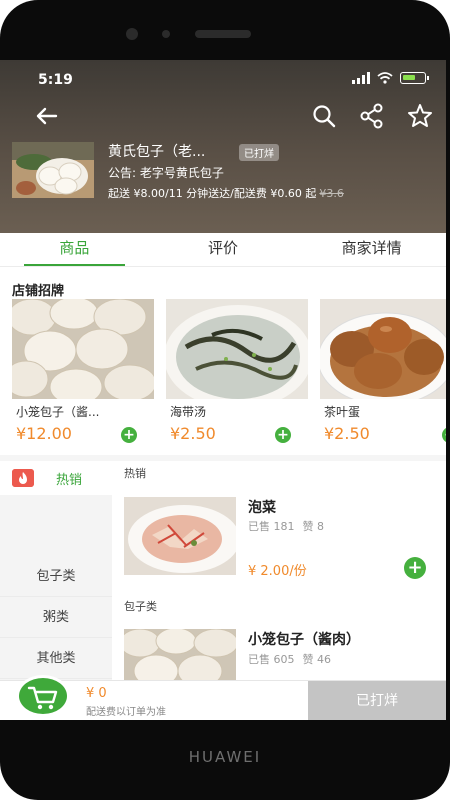 Image resolution: width=450 pixels, height=800 pixels. Describe the element at coordinates (420, 116) in the screenshot. I see `star-icon` at that location.